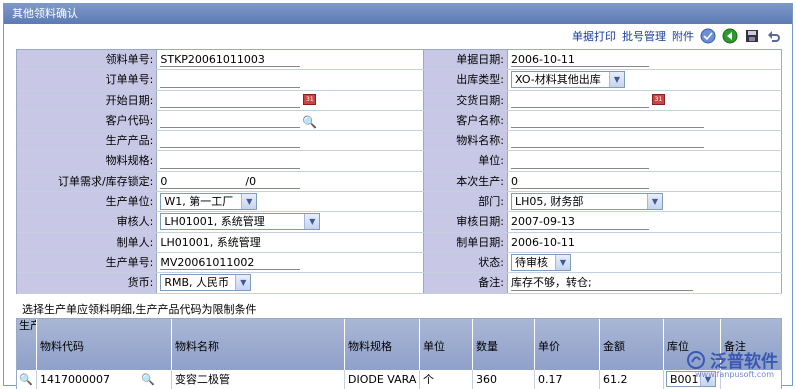 Image resolution: width=796 pixels, height=389 pixels. What do you see at coordinates (87, 222) in the screenshot?
I see `label-approver: 审核人:` at bounding box center [87, 222].